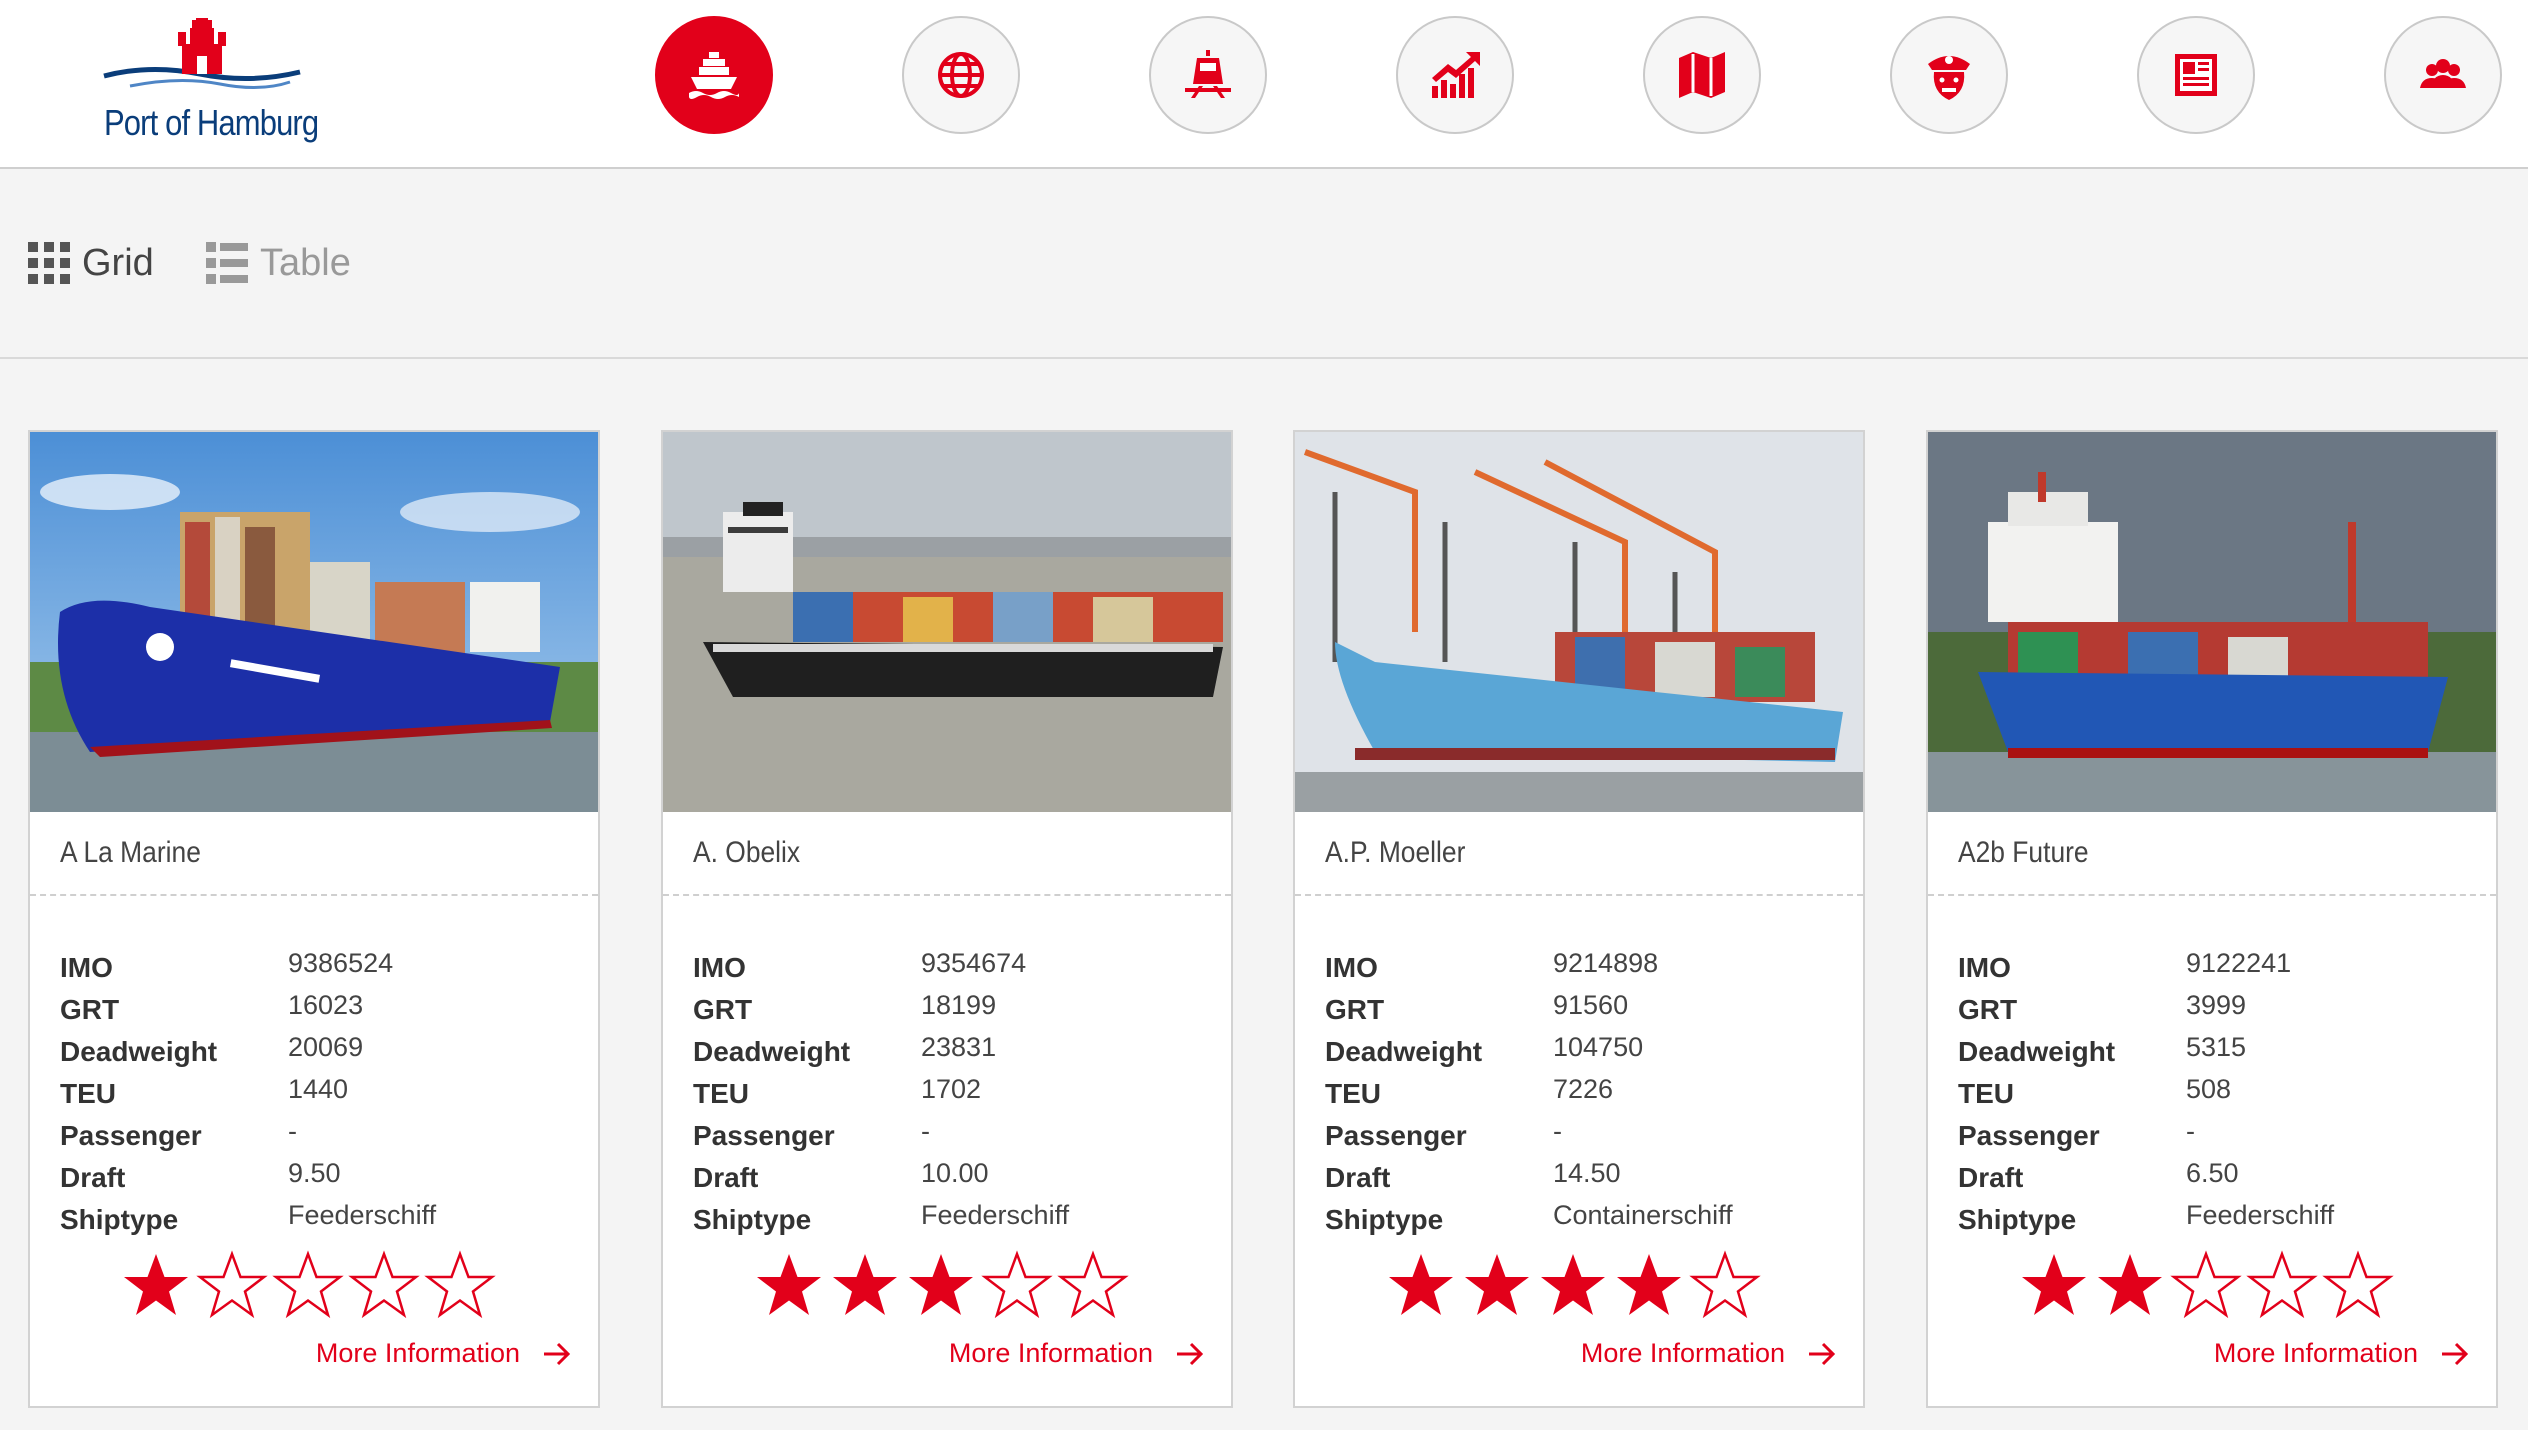  Describe the element at coordinates (2196, 75) in the screenshot. I see `nav-news-button` at that location.